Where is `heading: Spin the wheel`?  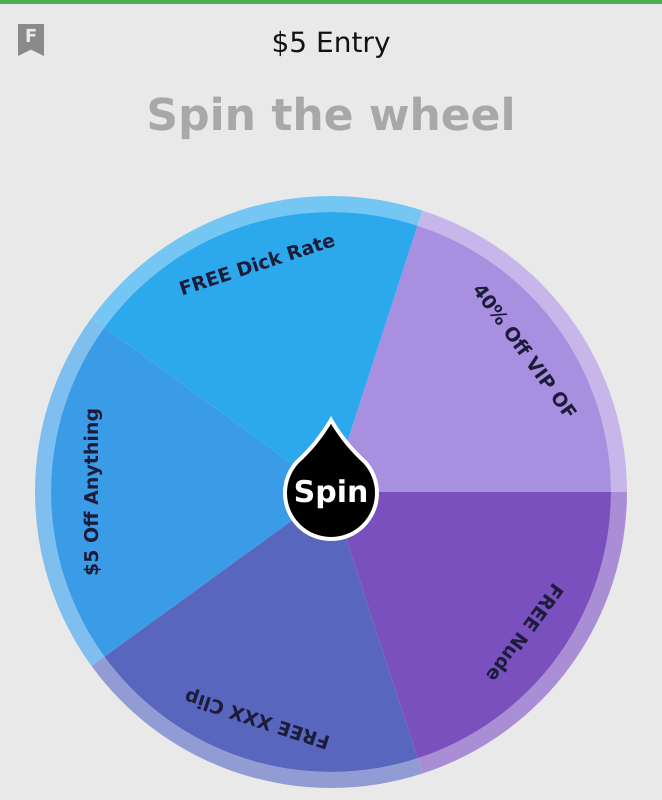 heading: Spin the wheel is located at coordinates (331, 116).